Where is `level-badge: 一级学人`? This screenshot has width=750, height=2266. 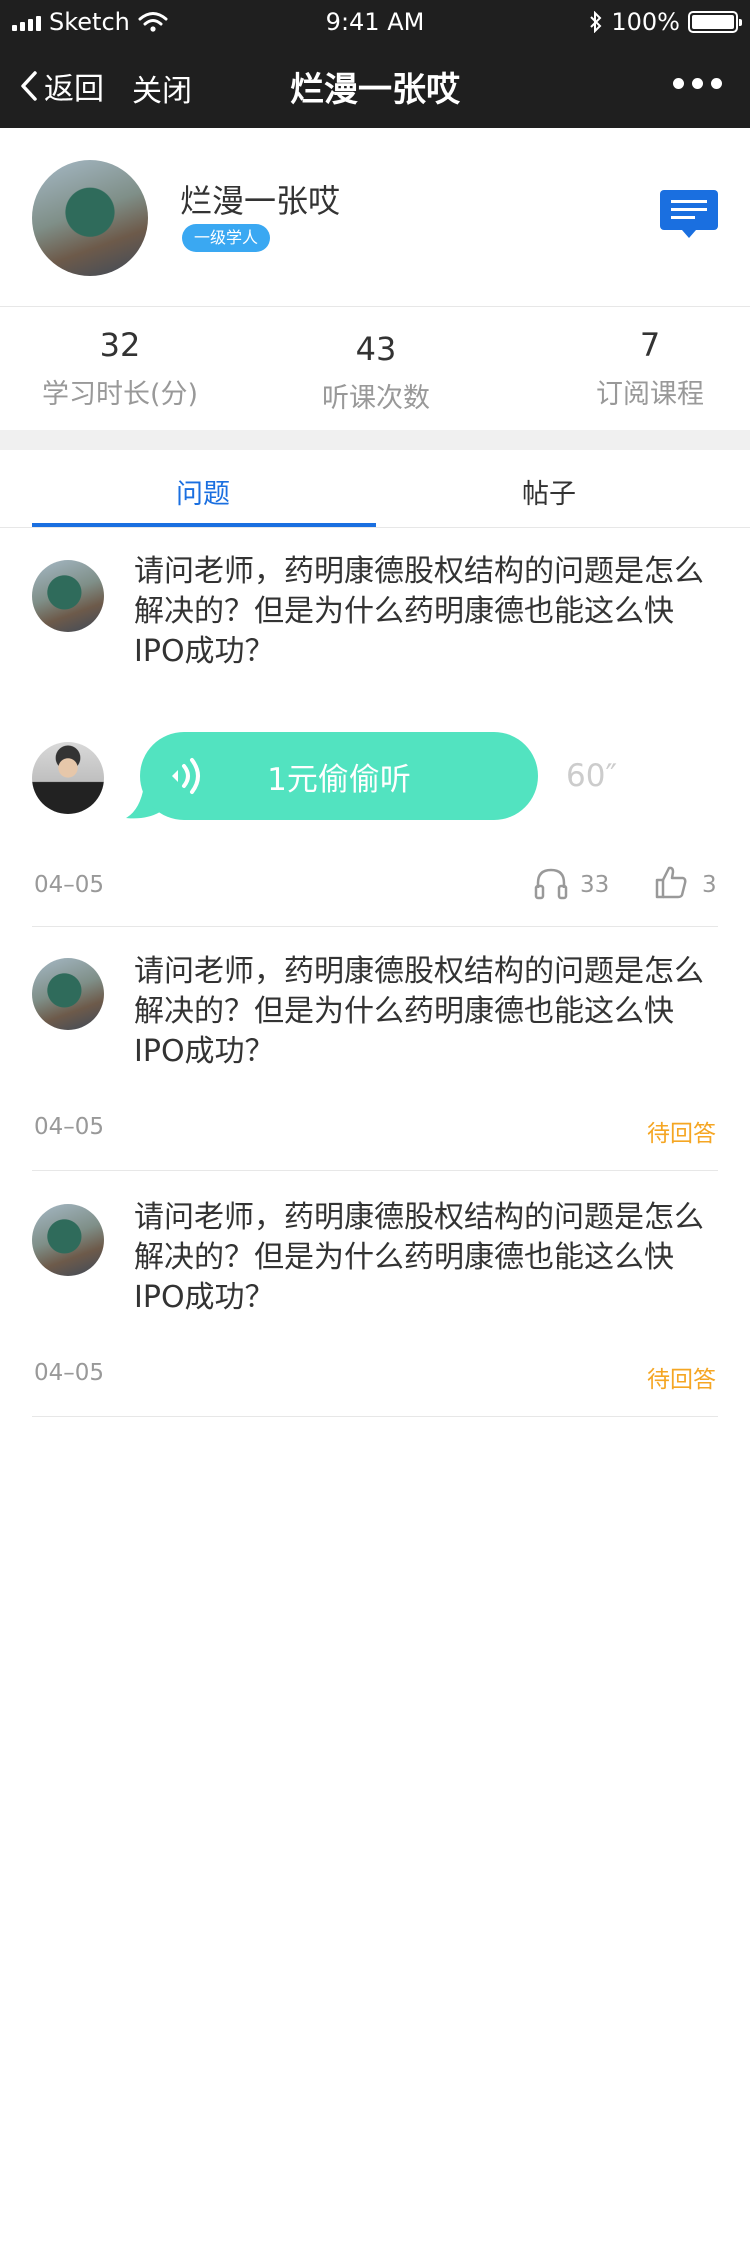
level-badge: 一级学人 is located at coordinates (226, 238).